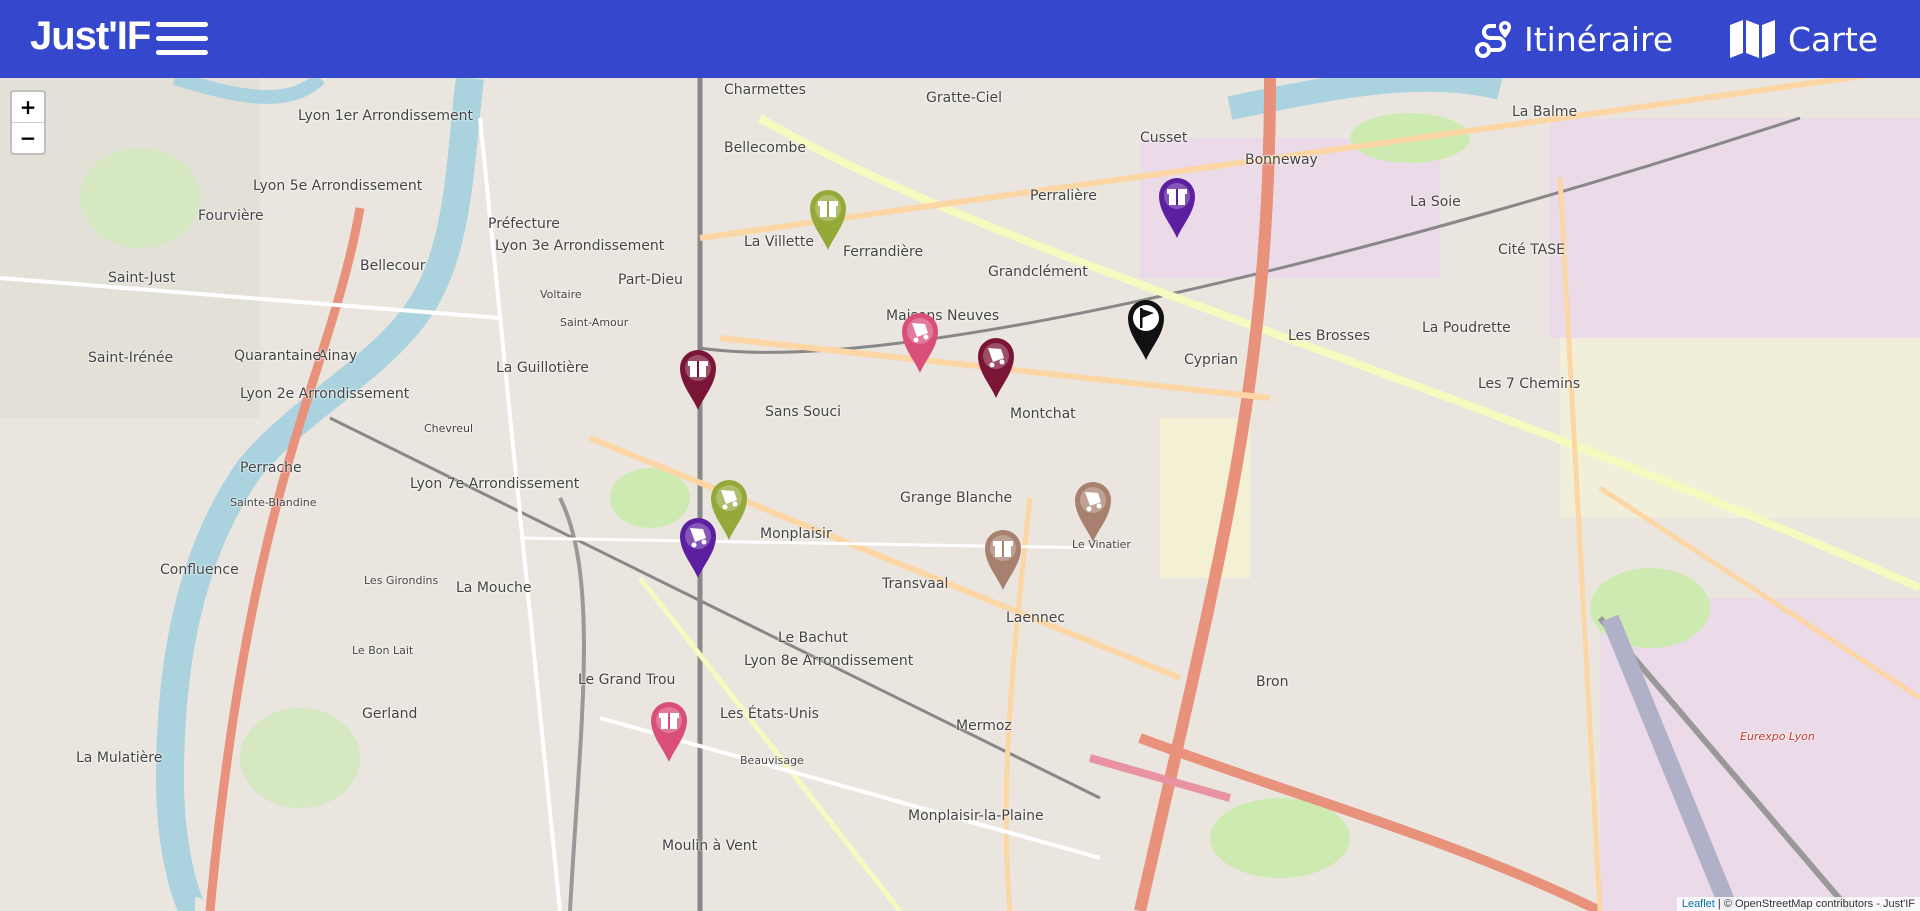 Image resolution: width=1920 pixels, height=911 pixels. I want to click on zoom-control: + −, so click(28, 122).